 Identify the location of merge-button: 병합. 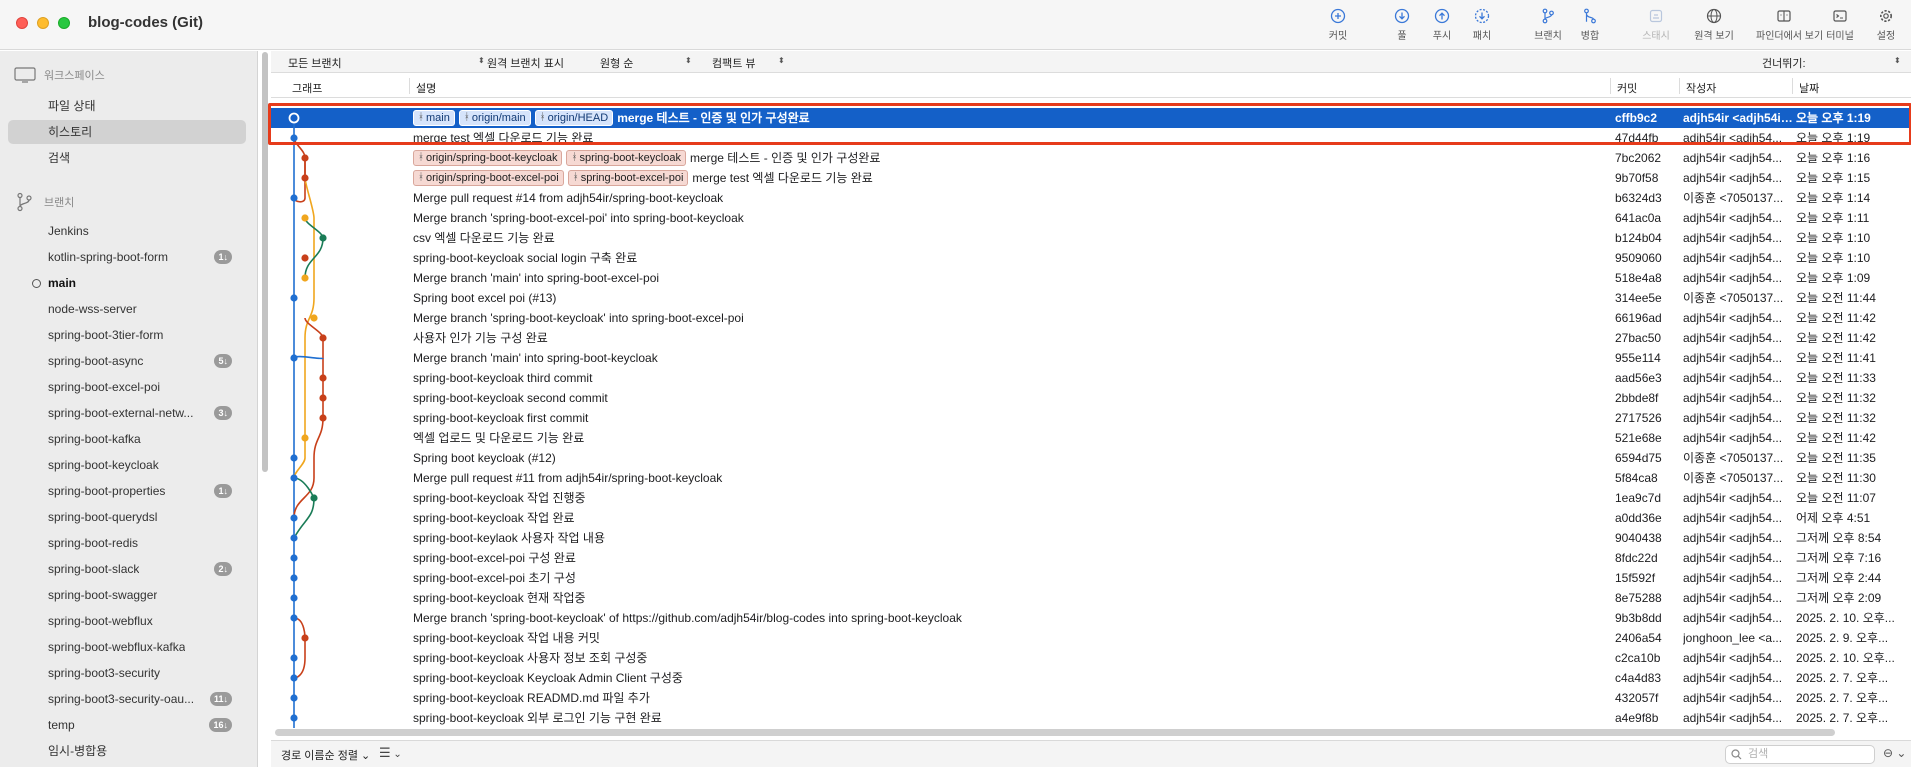
(1590, 25).